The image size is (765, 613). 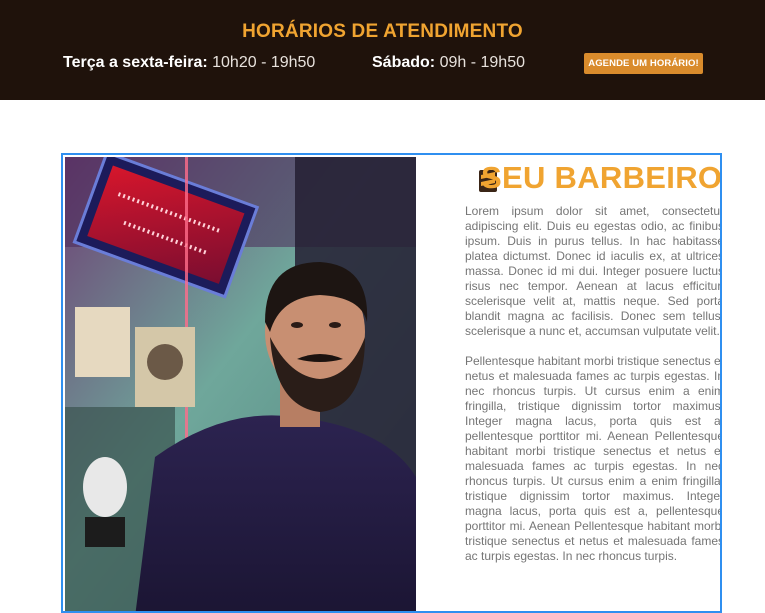 What do you see at coordinates (135, 62) in the screenshot?
I see `weekday-hours-label: Terça a sexta-feira:` at bounding box center [135, 62].